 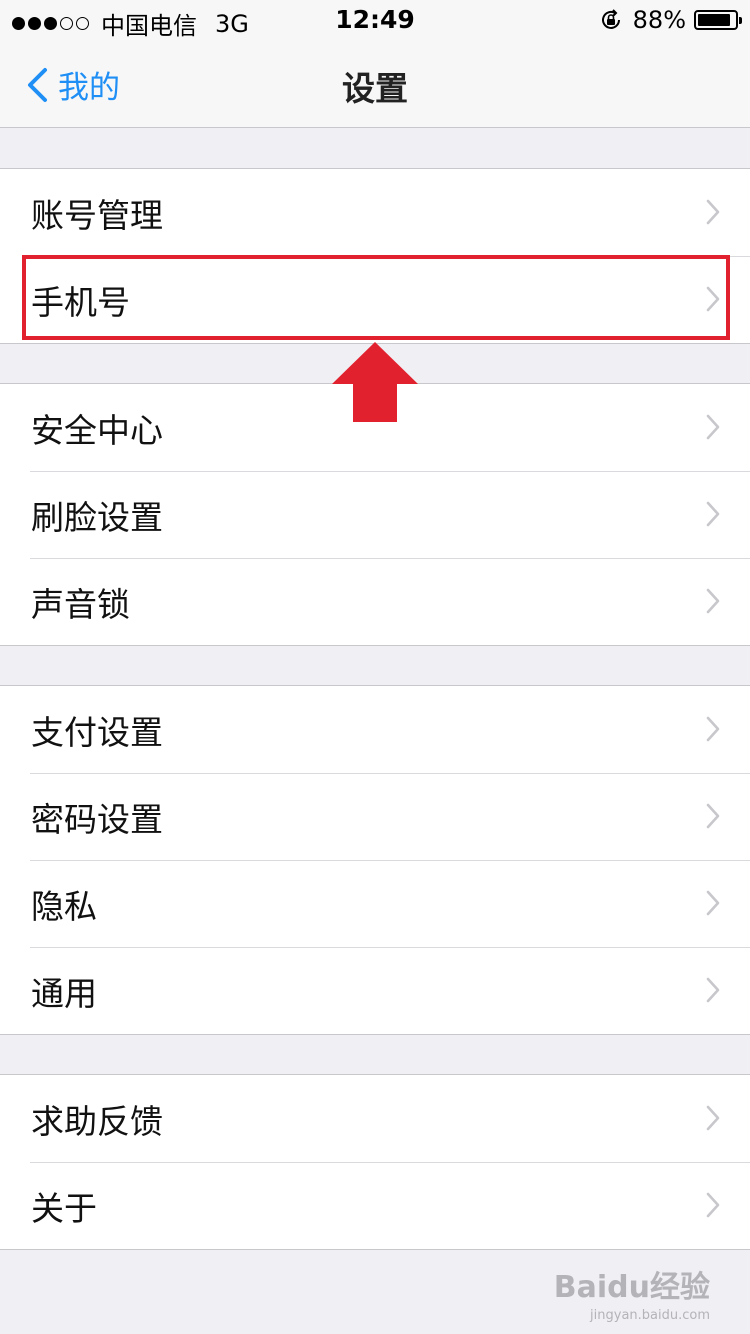 What do you see at coordinates (376, 297) in the screenshot?
I see `annotation-highlight-box` at bounding box center [376, 297].